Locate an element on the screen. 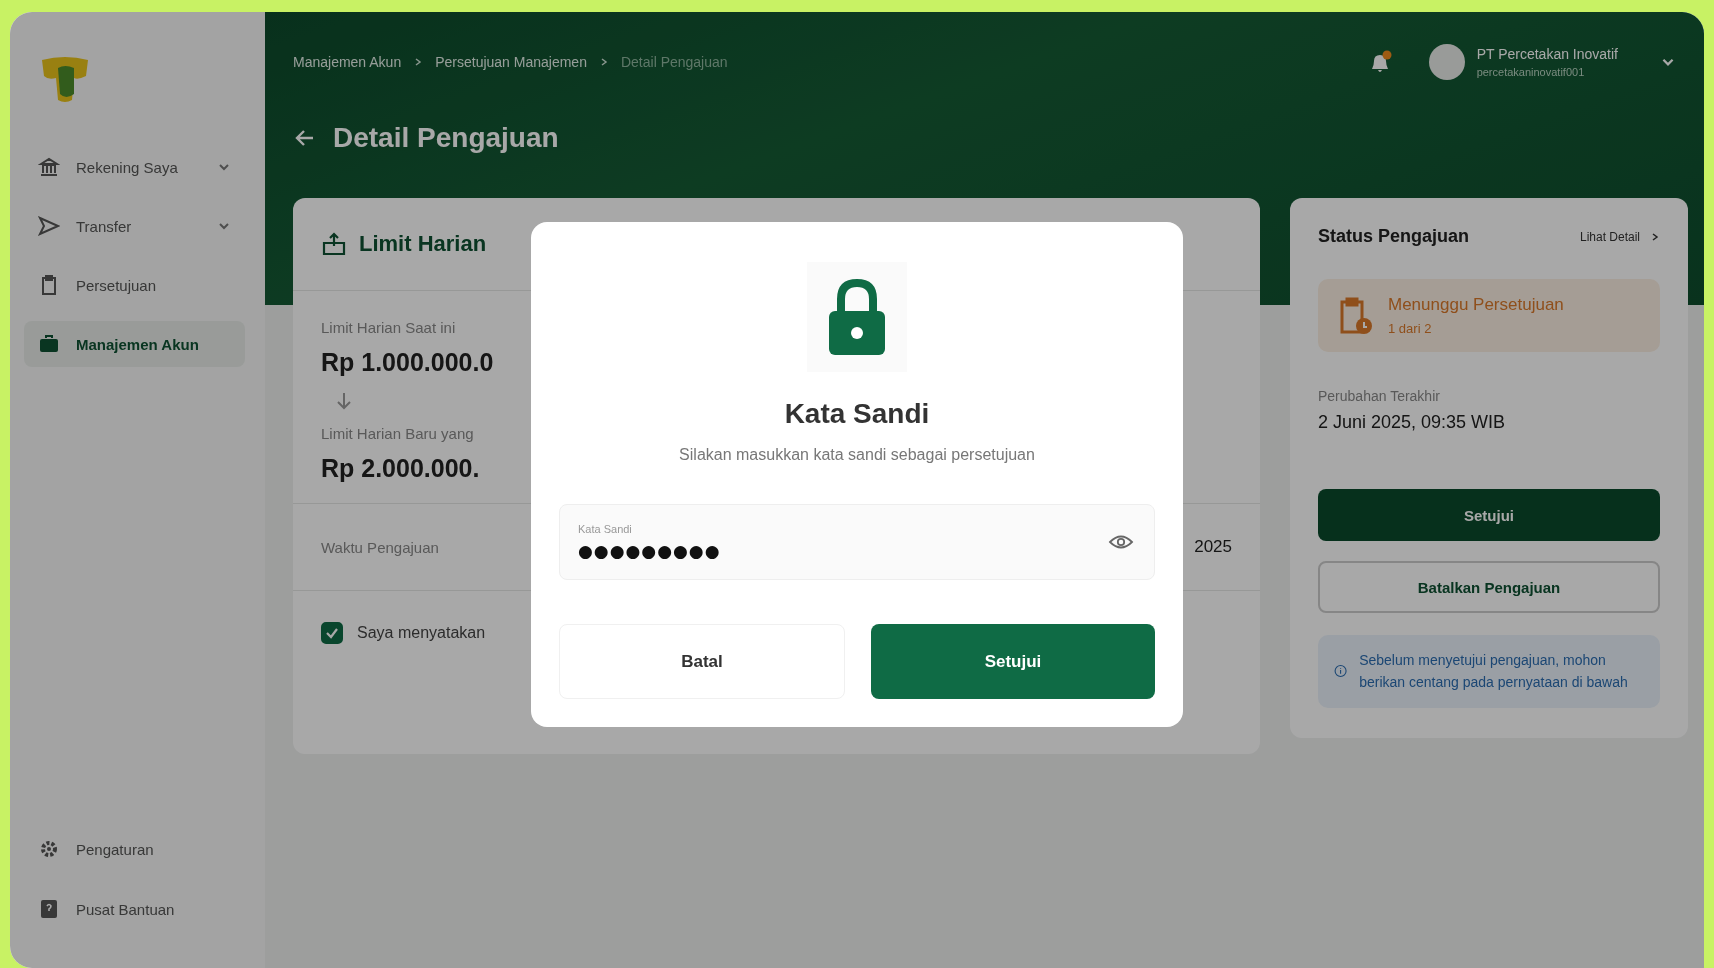  eye-icon is located at coordinates (1121, 542).